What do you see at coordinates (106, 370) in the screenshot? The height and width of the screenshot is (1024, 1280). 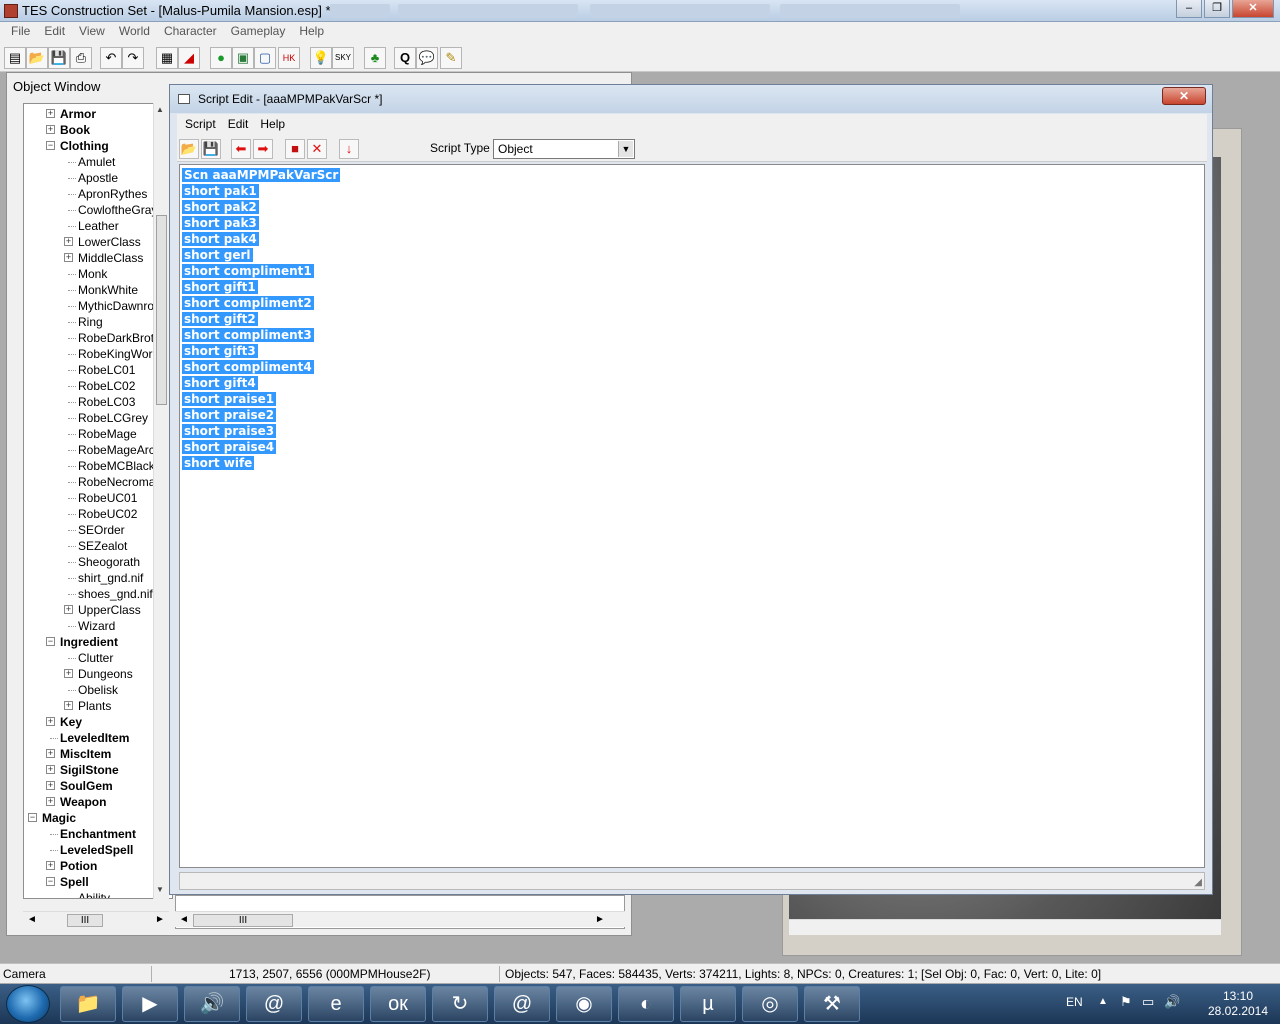 I see `tree-item: RobeLC01` at bounding box center [106, 370].